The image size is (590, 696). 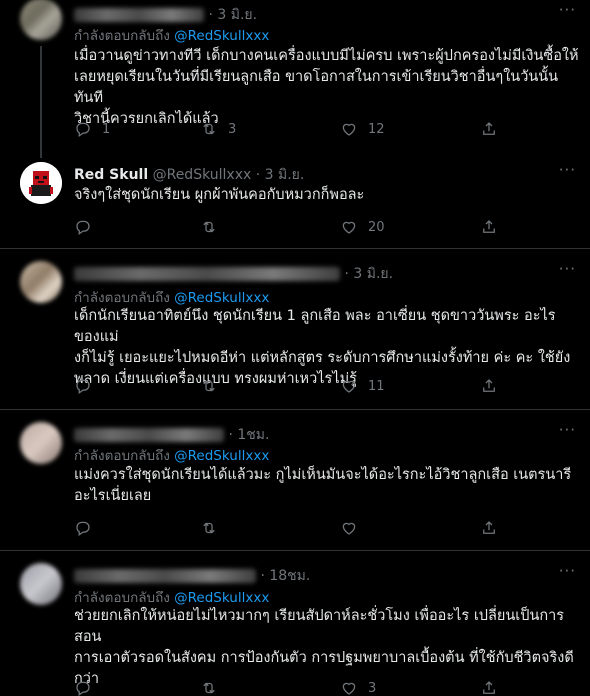 I want to click on reply-button: 1, so click(x=92, y=129).